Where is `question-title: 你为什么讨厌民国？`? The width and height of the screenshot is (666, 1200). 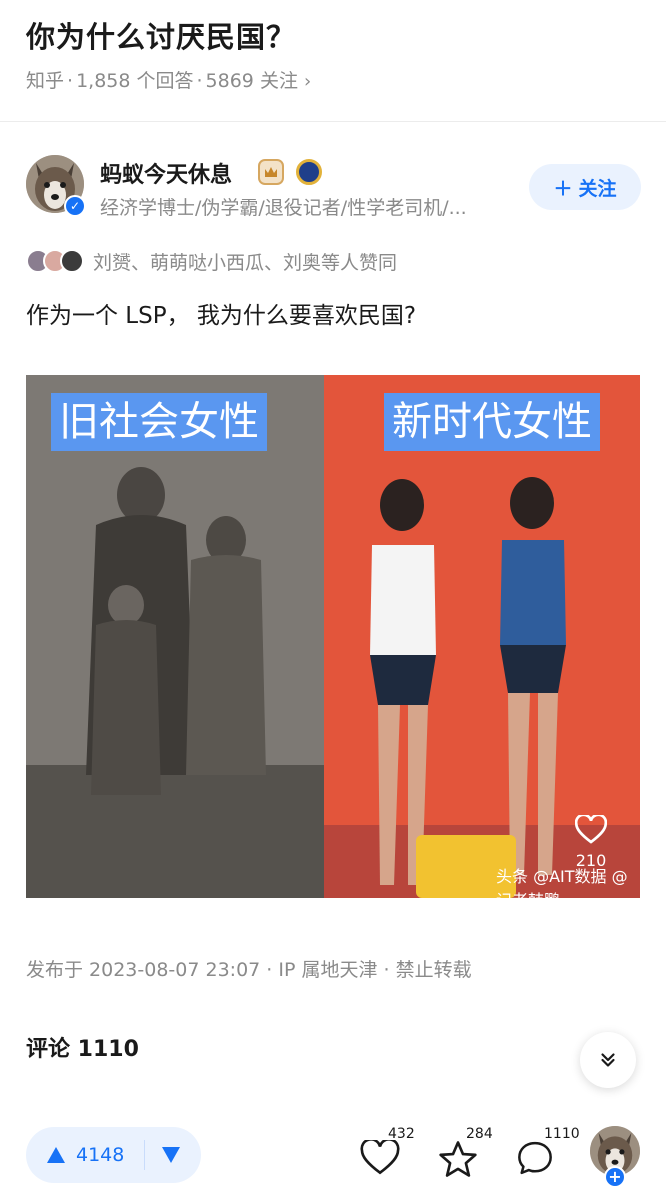 question-title: 你为什么讨厌民国？ is located at coordinates (161, 35).